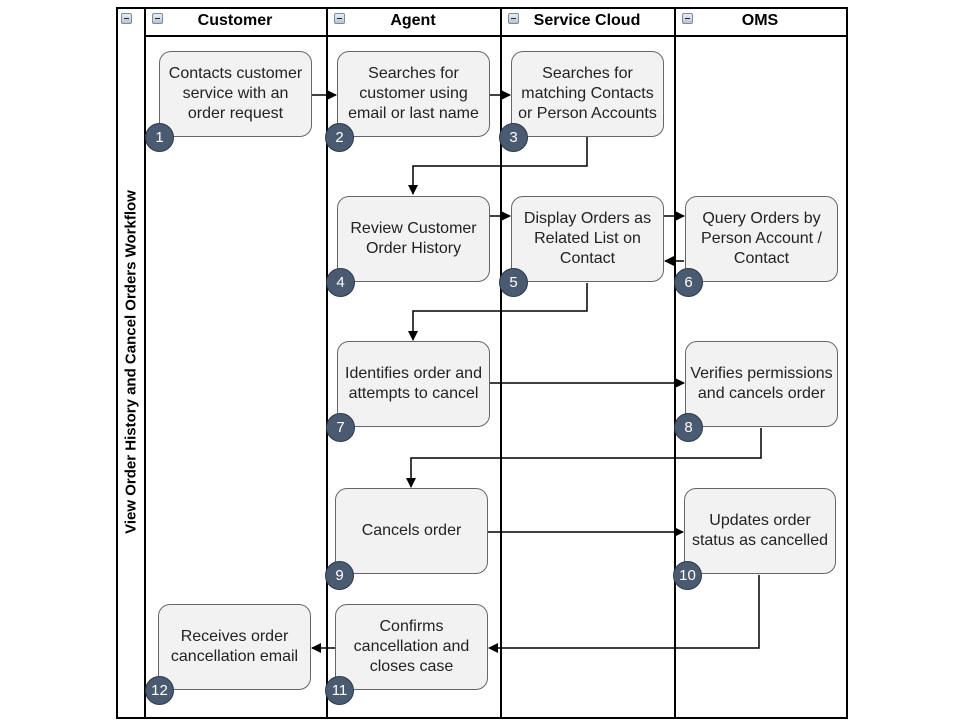  What do you see at coordinates (687, 575) in the screenshot?
I see `step-badge: 10` at bounding box center [687, 575].